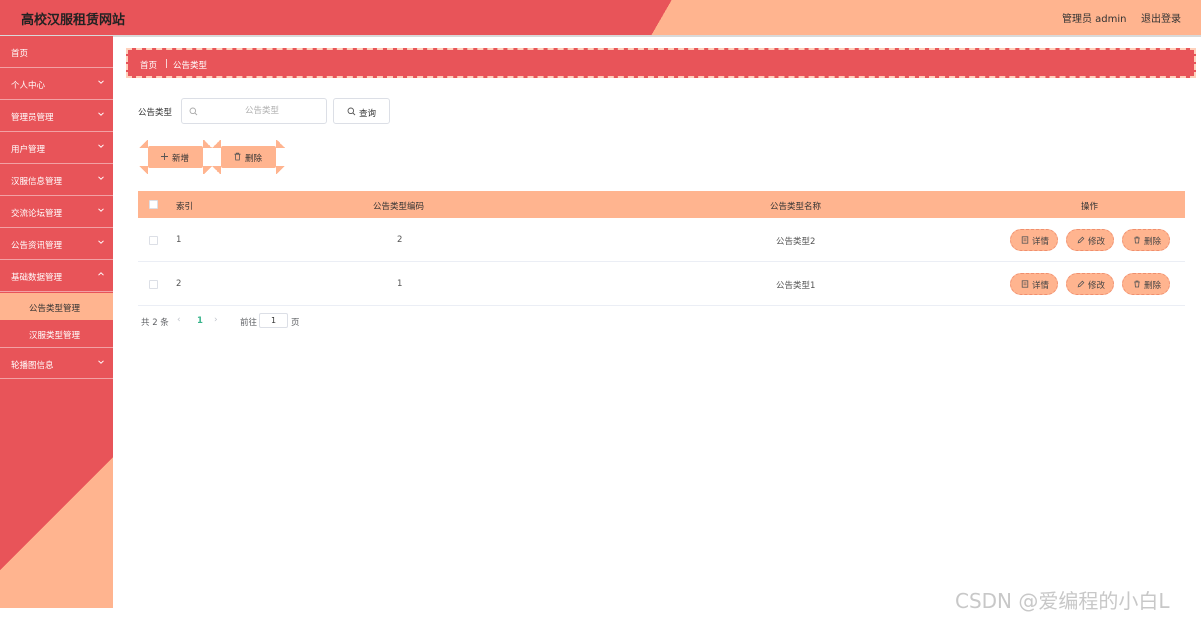 The image size is (1201, 617). I want to click on sidebar-item-hanfu-info: 汉服信息管理, so click(56, 180).